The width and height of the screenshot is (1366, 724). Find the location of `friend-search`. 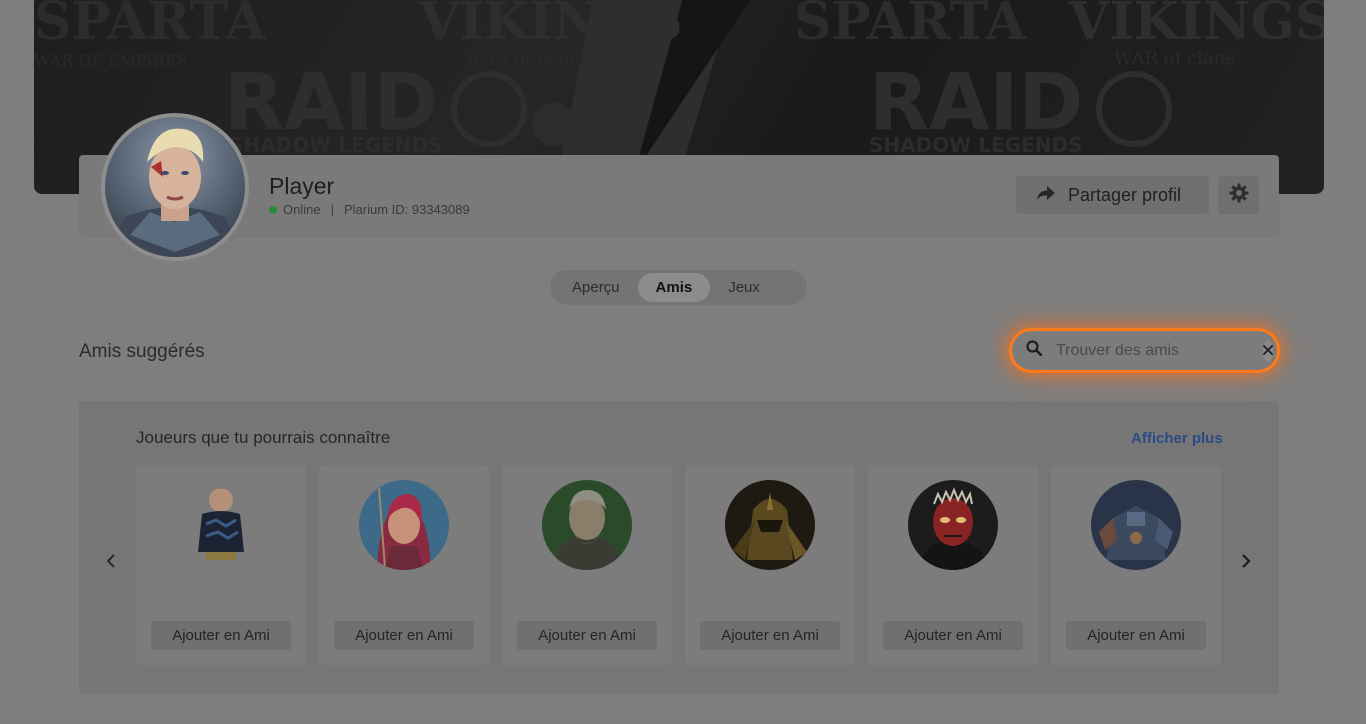

friend-search is located at coordinates (1144, 350).